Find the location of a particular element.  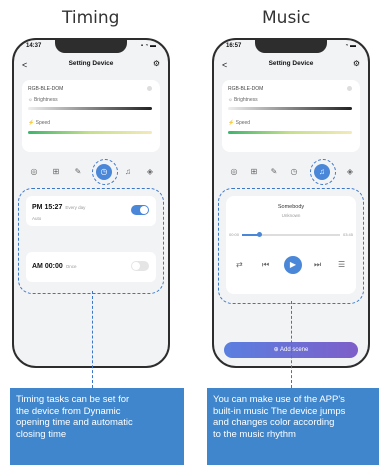

play-button: ▶ is located at coordinates (293, 265).